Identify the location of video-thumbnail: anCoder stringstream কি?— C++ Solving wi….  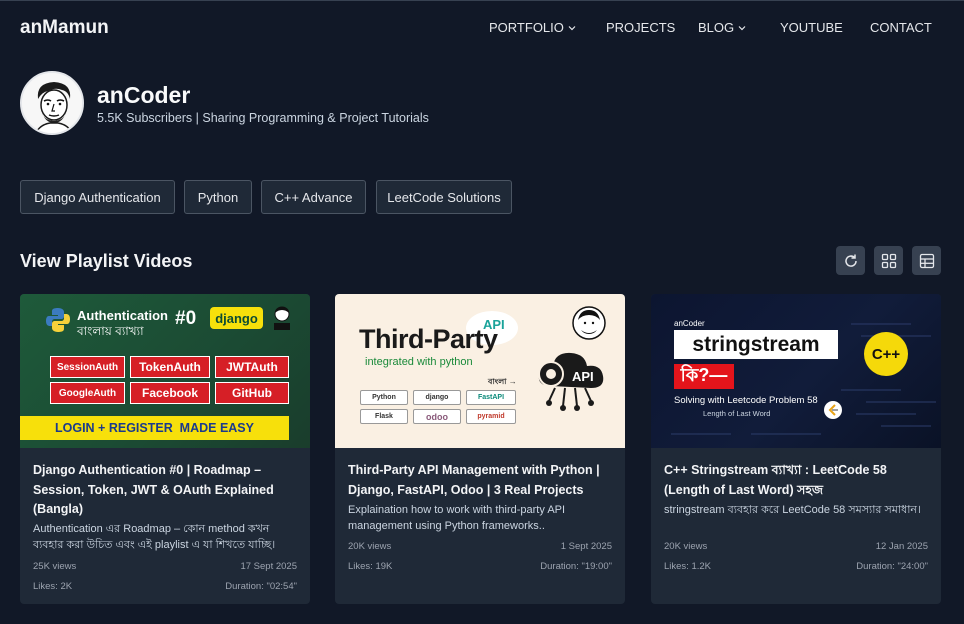
(796, 371).